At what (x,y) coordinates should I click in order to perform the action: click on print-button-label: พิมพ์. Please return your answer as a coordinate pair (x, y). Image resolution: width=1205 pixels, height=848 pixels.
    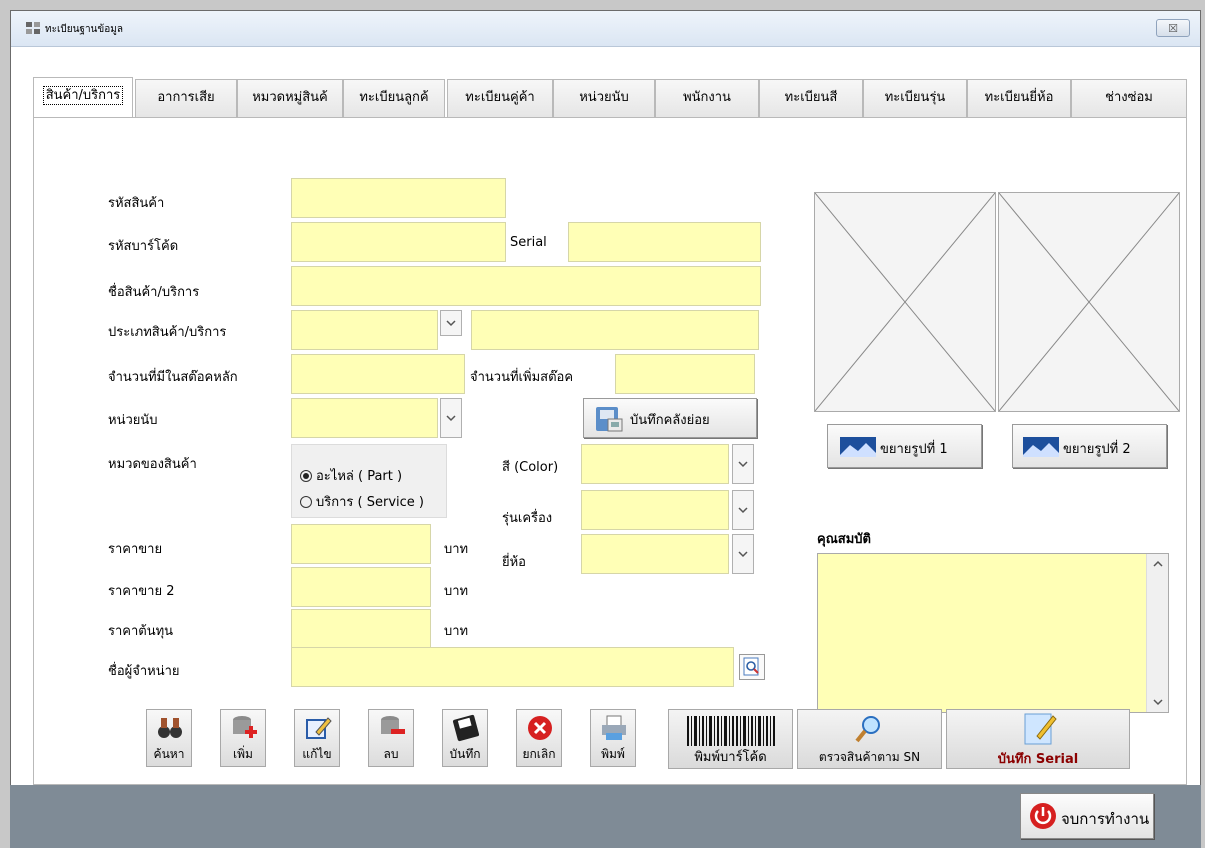
    Looking at the image, I should click on (613, 754).